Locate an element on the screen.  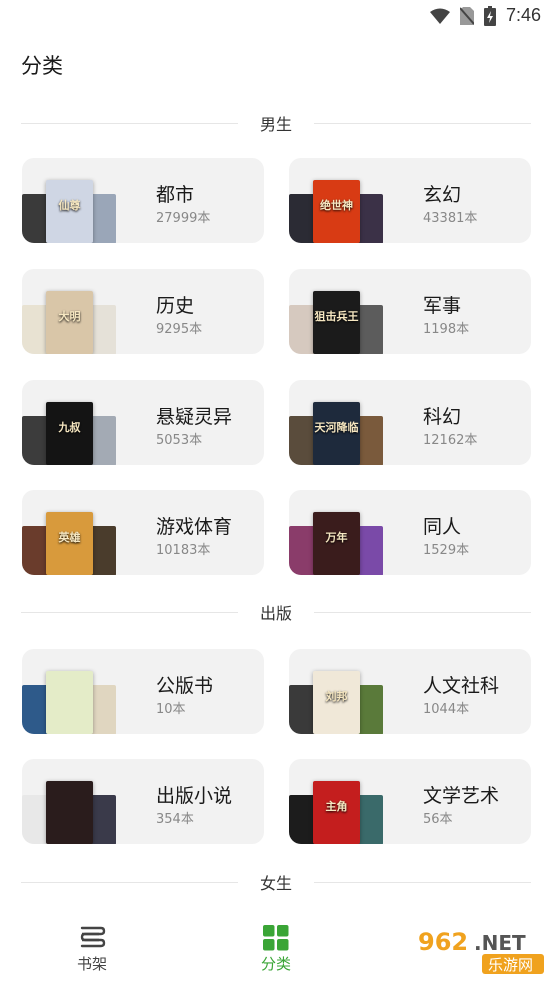
book-cover-image: 仙尊 is located at coordinates (69, 211).